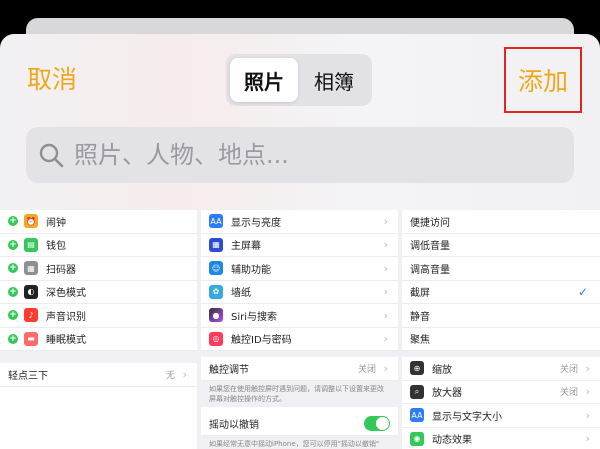 The image size is (600, 449). Describe the element at coordinates (216, 221) in the screenshot. I see `display-icon: AA` at that location.